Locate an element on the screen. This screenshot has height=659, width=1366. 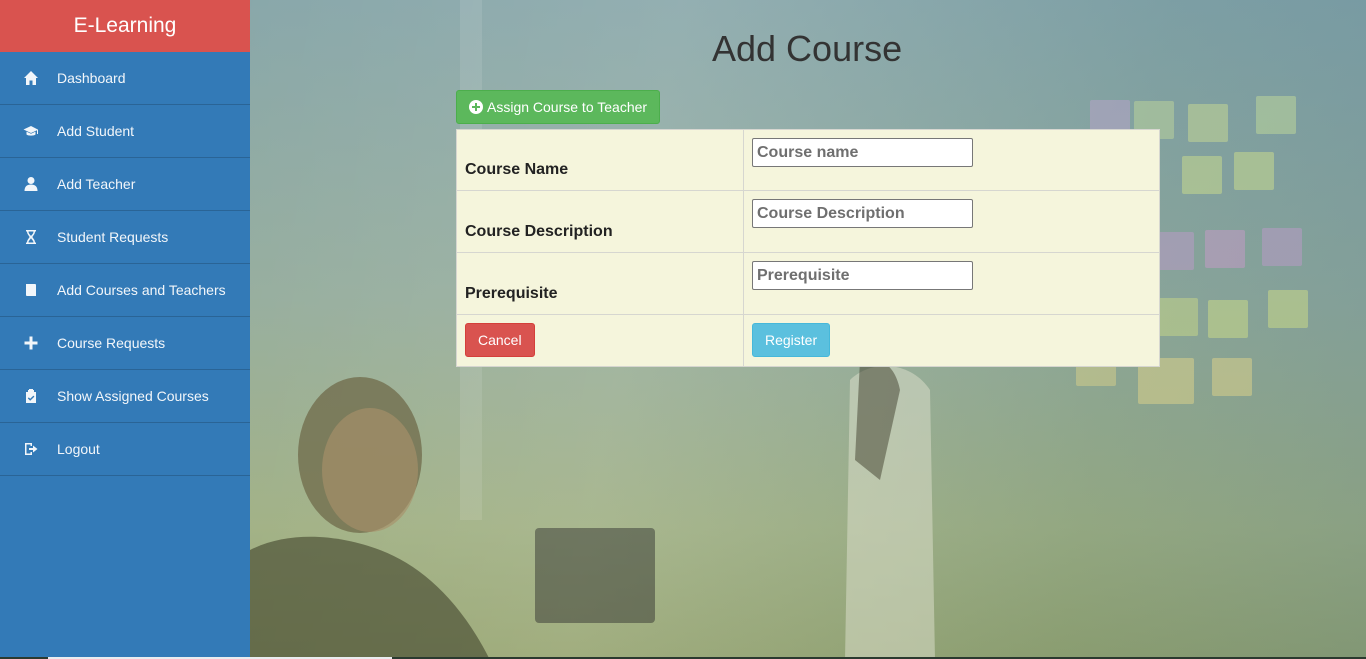
sidebar-item-course-requests: Course Requests is located at coordinates (125, 343).